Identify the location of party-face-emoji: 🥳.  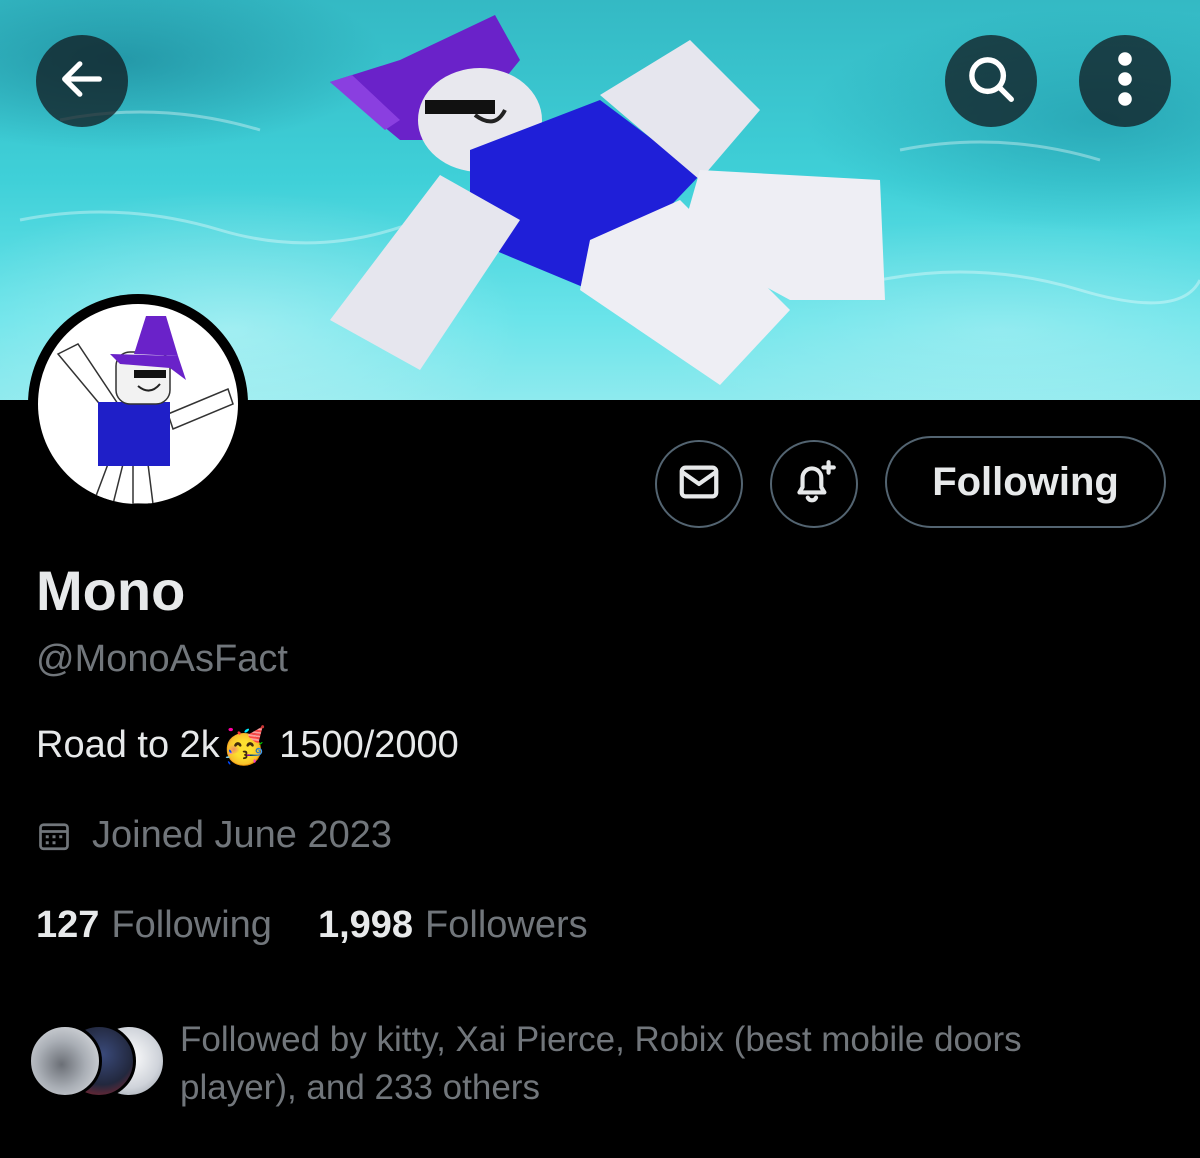
(244, 745).